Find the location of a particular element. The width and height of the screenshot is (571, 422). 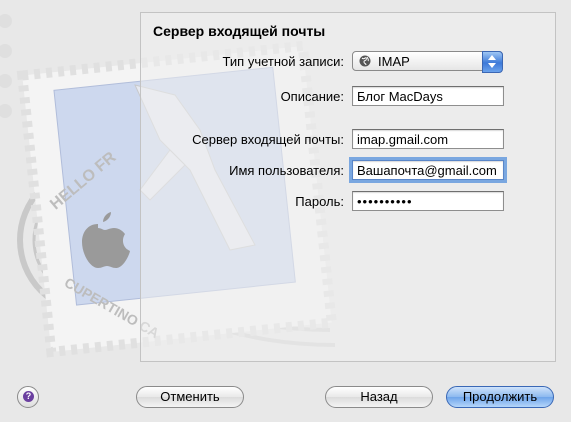

incoming-server-label: Сервер входящей почты: is located at coordinates (268, 139).